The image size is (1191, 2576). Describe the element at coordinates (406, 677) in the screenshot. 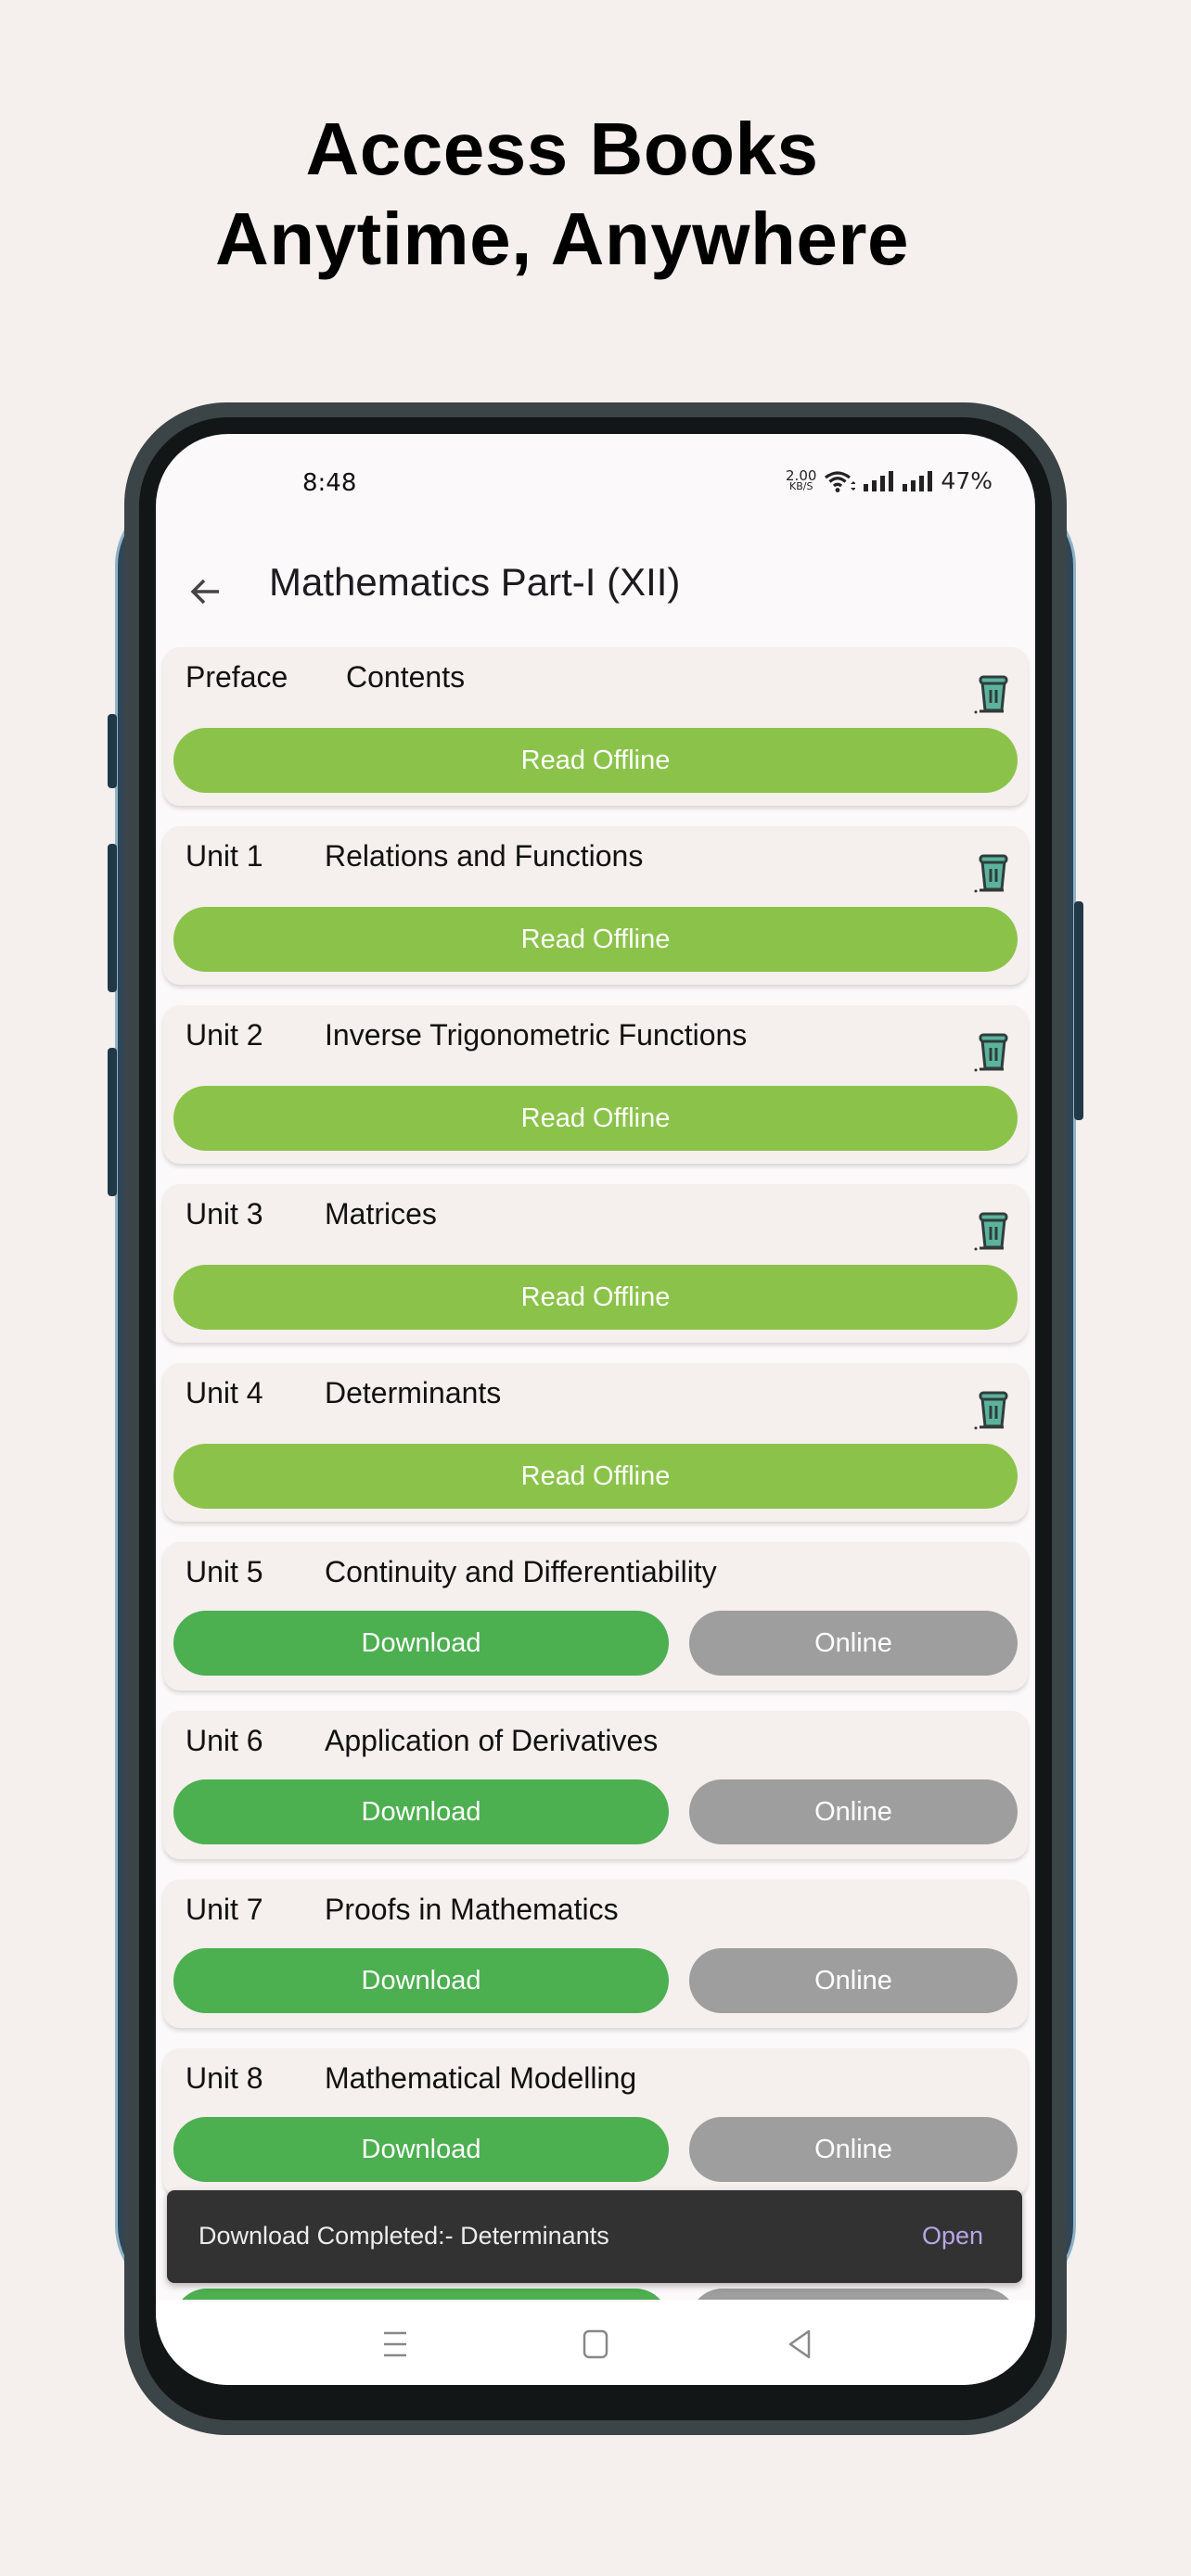

I see `chapter-title: Contents` at that location.